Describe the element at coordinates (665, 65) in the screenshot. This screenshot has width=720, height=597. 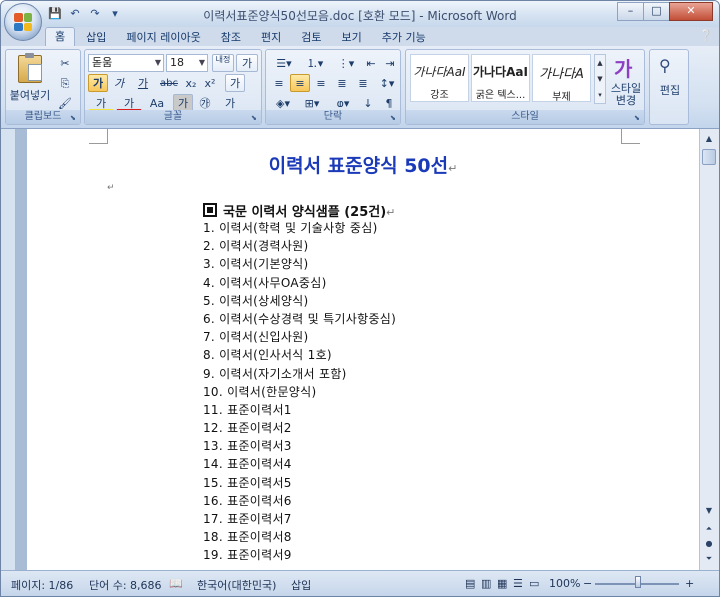
I see `find-binoculars-icon: ⚲` at that location.